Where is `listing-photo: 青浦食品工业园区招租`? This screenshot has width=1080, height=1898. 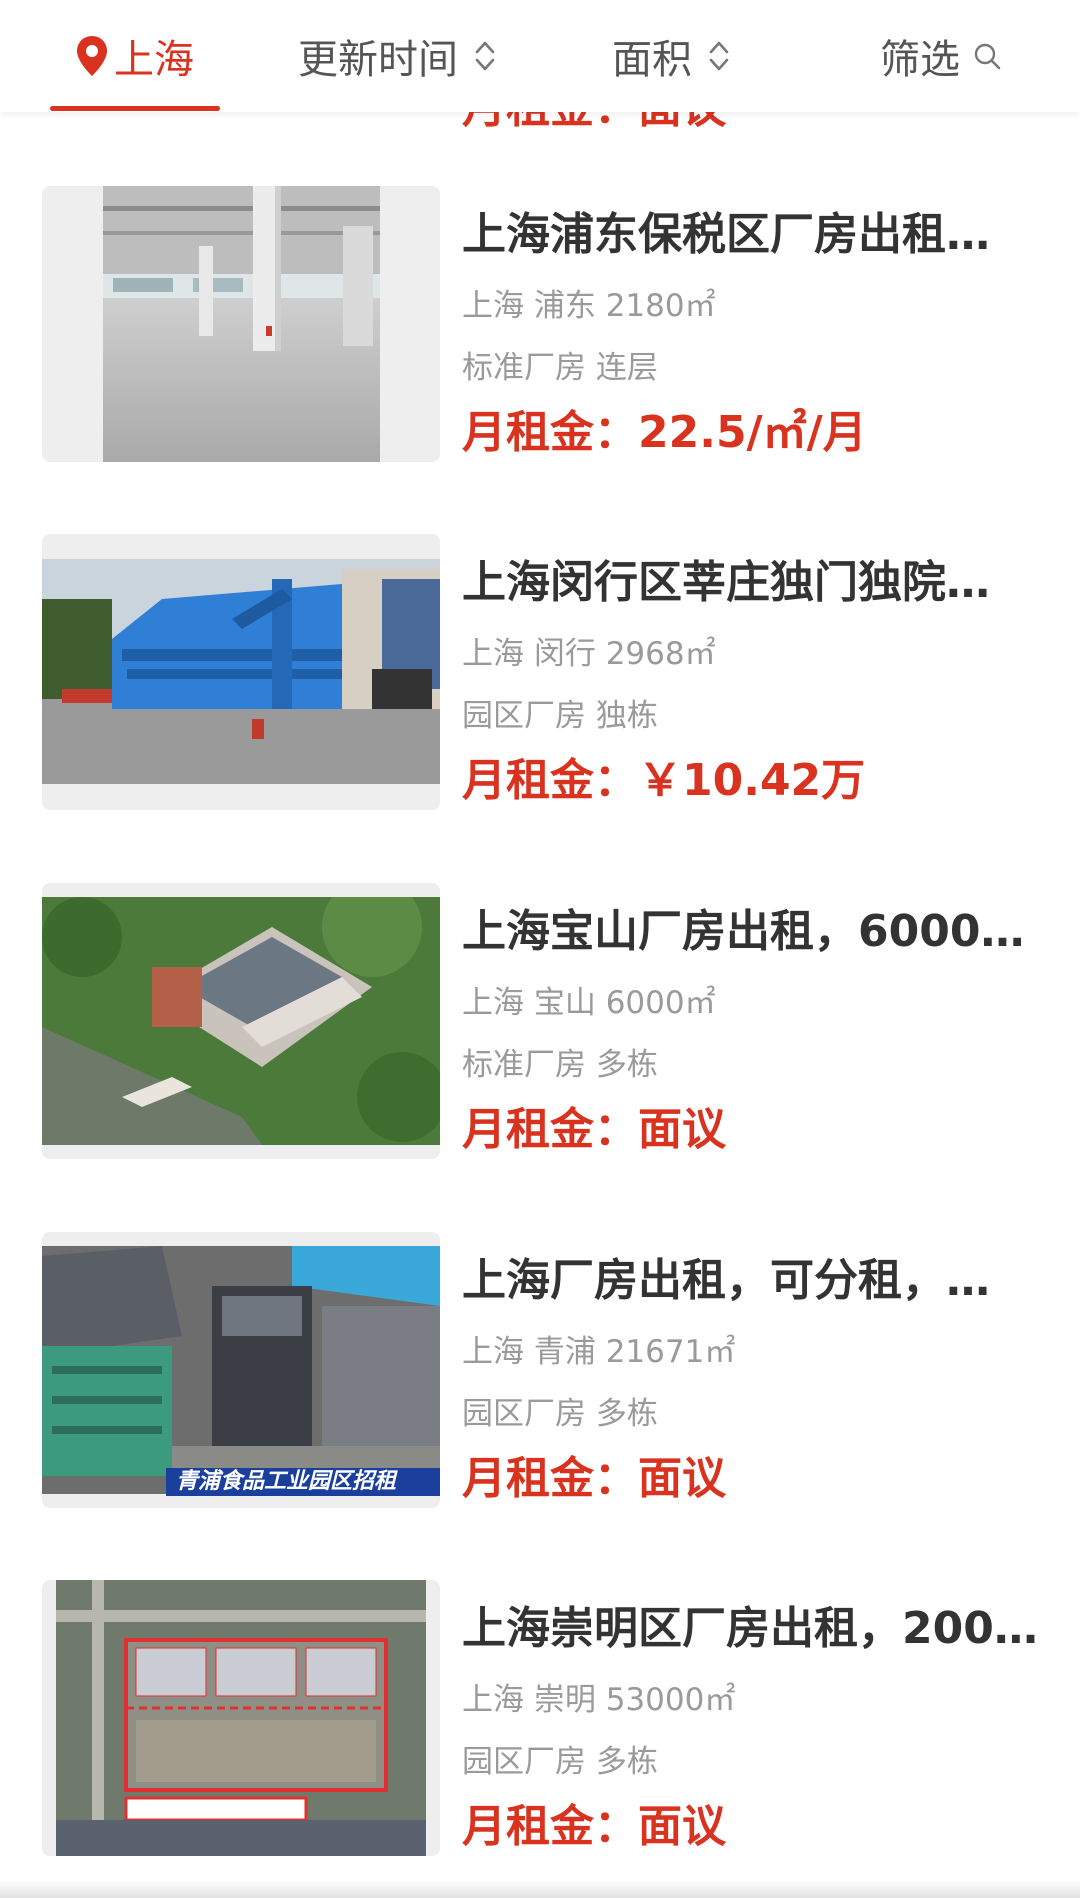
listing-photo: 青浦食品工业园区招租 is located at coordinates (241, 1370).